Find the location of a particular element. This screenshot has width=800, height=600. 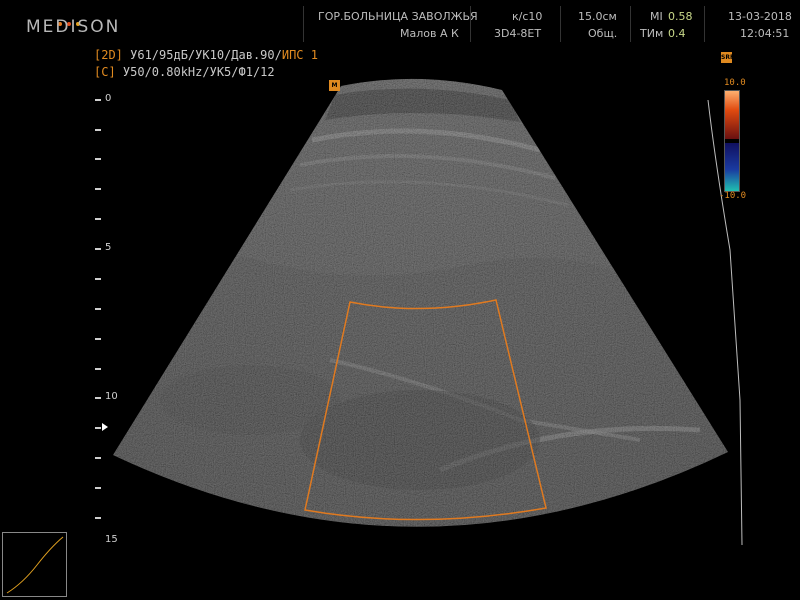

focus-marker-icon is located at coordinates (105, 427).